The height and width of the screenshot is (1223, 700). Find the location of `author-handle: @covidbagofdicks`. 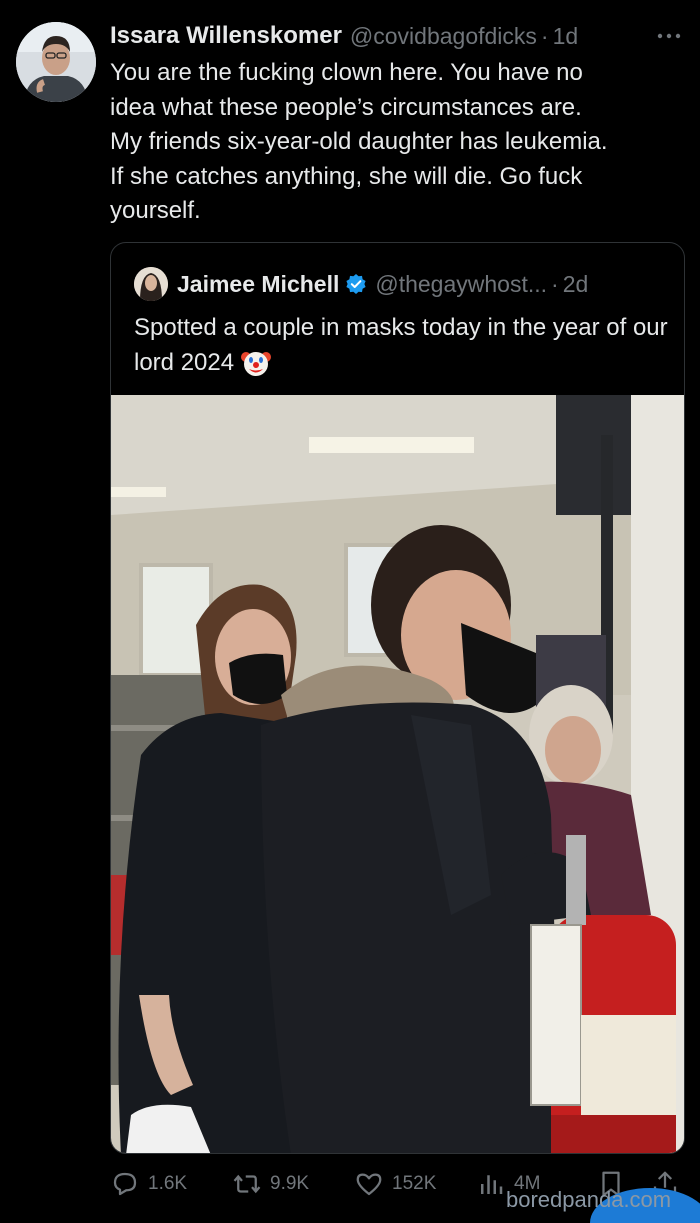

author-handle: @covidbagofdicks is located at coordinates (443, 36).